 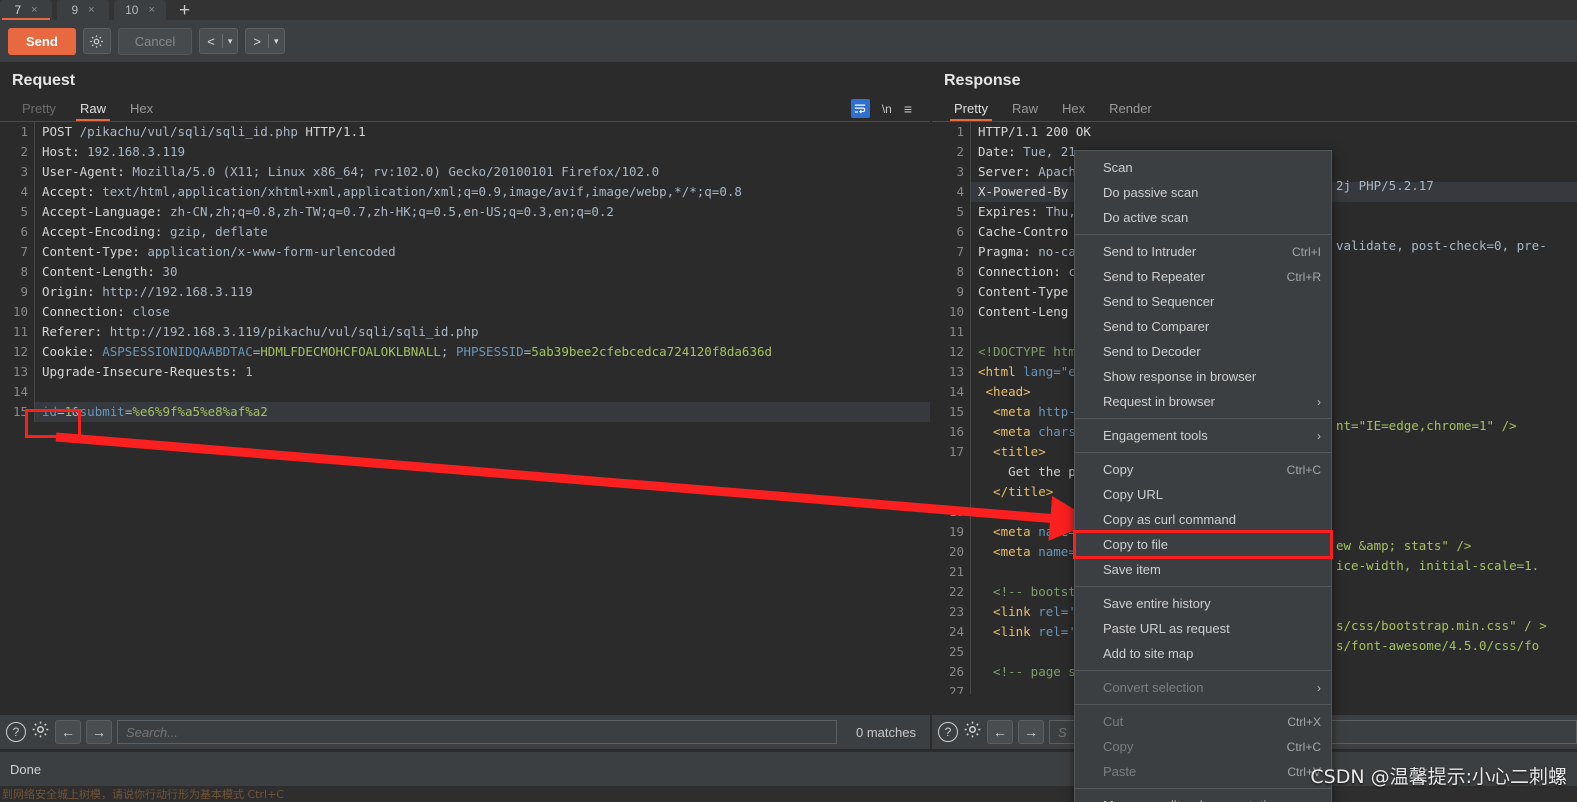 What do you see at coordinates (1203, 653) in the screenshot?
I see `menu-item-add-to-site-map: Add to site map` at bounding box center [1203, 653].